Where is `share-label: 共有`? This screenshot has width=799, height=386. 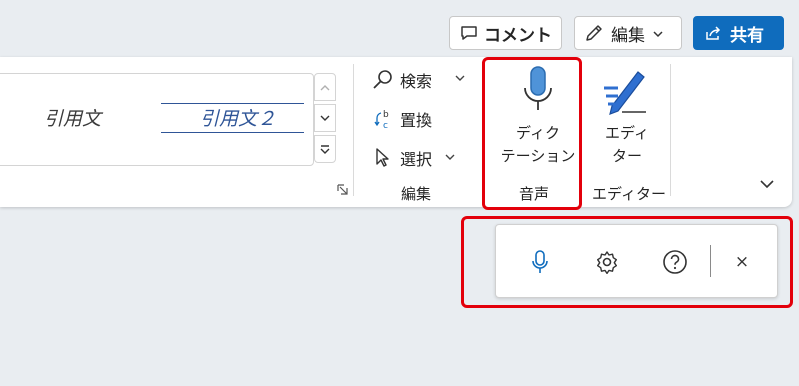
share-label: 共有 is located at coordinates (747, 35).